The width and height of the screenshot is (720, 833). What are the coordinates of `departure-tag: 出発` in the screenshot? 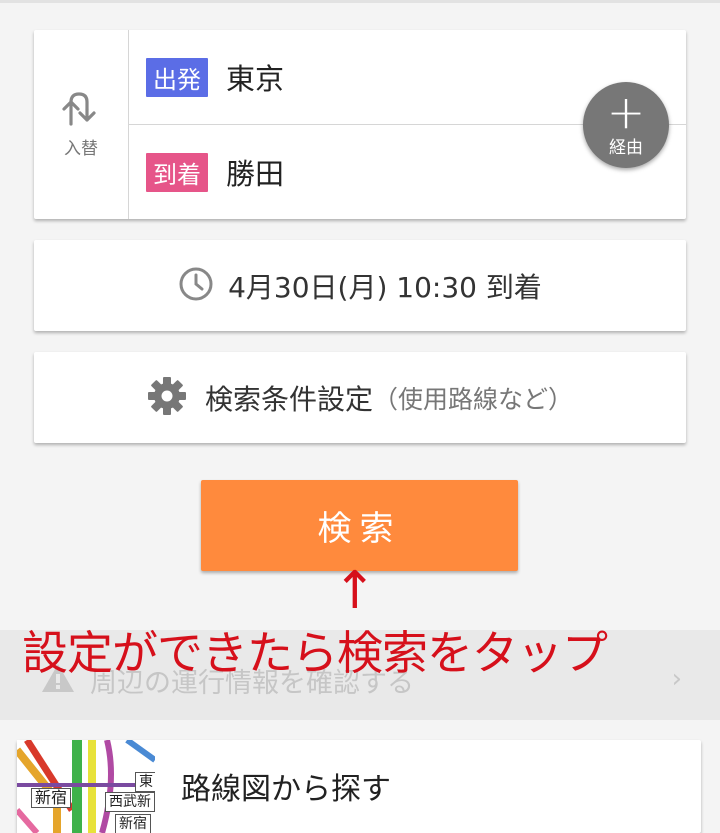 It's located at (177, 77).